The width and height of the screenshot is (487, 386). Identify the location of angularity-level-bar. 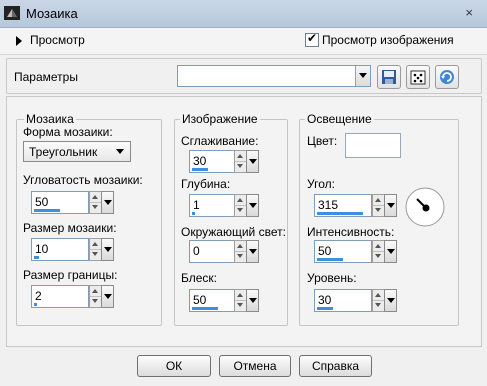
(47, 210).